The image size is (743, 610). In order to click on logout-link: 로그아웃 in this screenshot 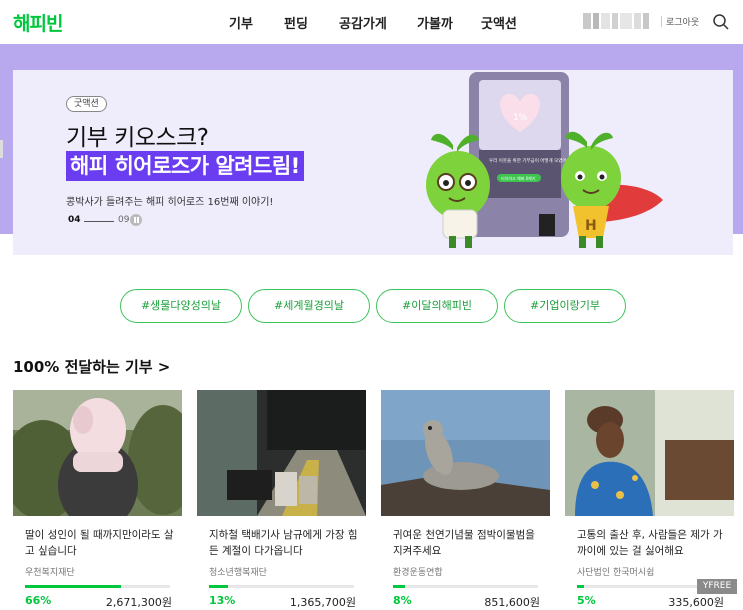, I will do `click(682, 21)`.